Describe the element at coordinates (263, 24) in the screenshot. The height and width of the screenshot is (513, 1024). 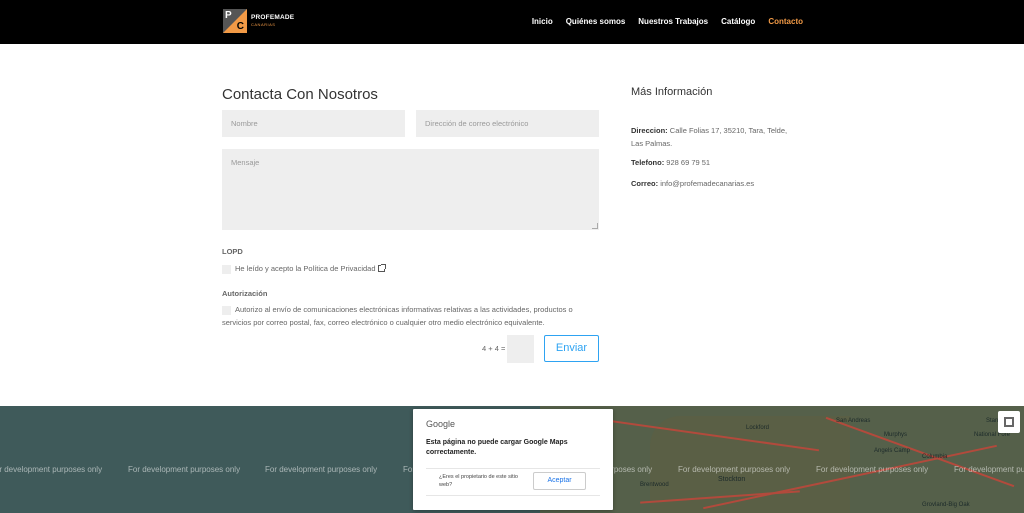
I see `logo-tagline: CANARIAS` at that location.